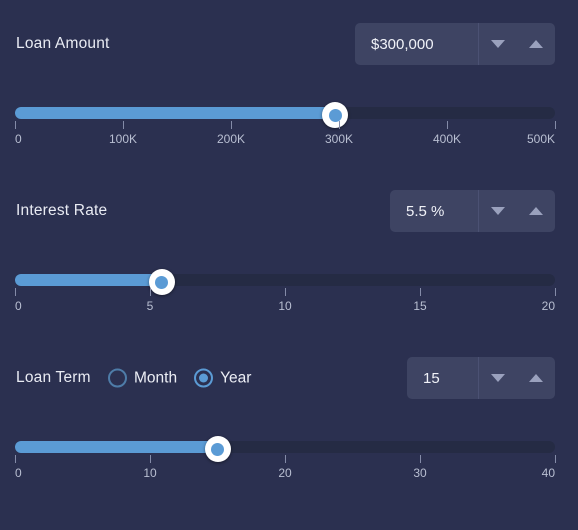 The height and width of the screenshot is (530, 578). Describe the element at coordinates (540, 139) in the screenshot. I see `tick-label: 500K` at that location.